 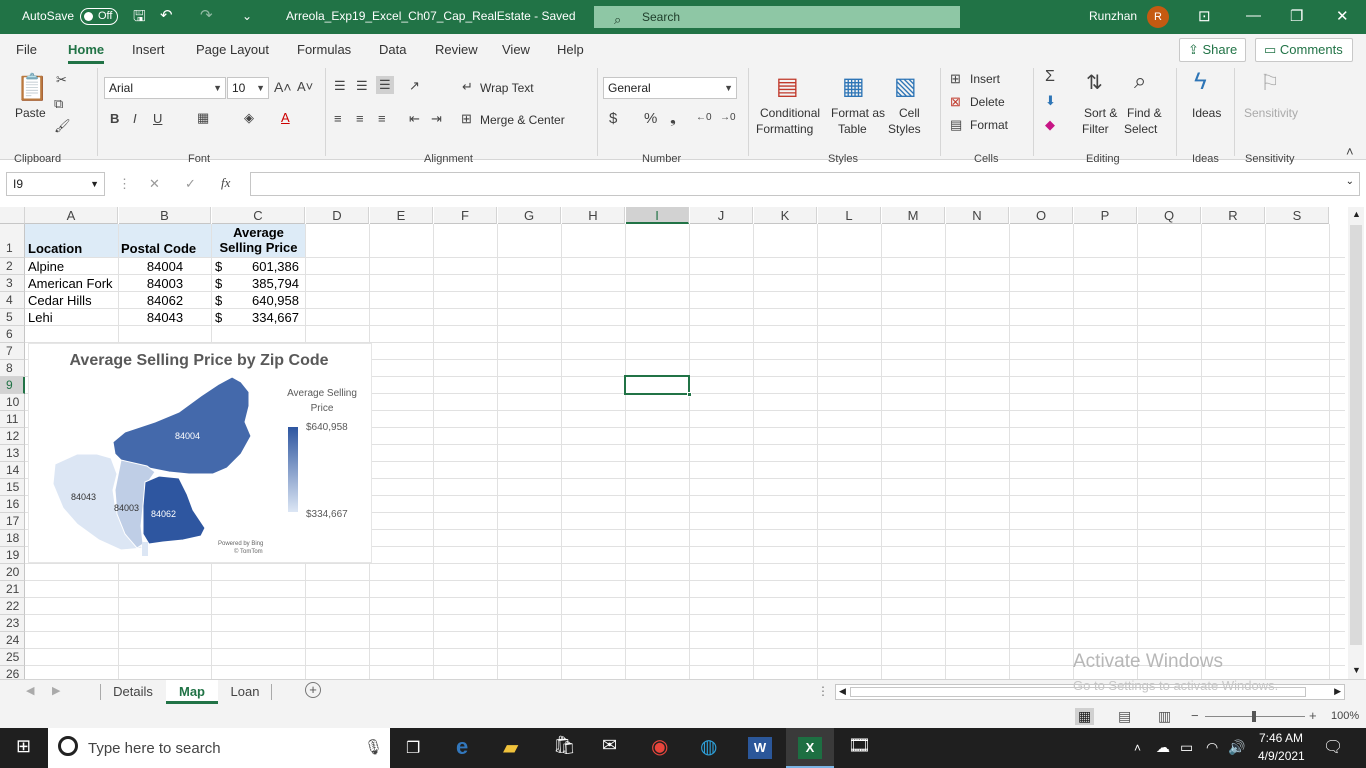 I want to click on share-button: ⇪ Share, so click(x=1213, y=50).